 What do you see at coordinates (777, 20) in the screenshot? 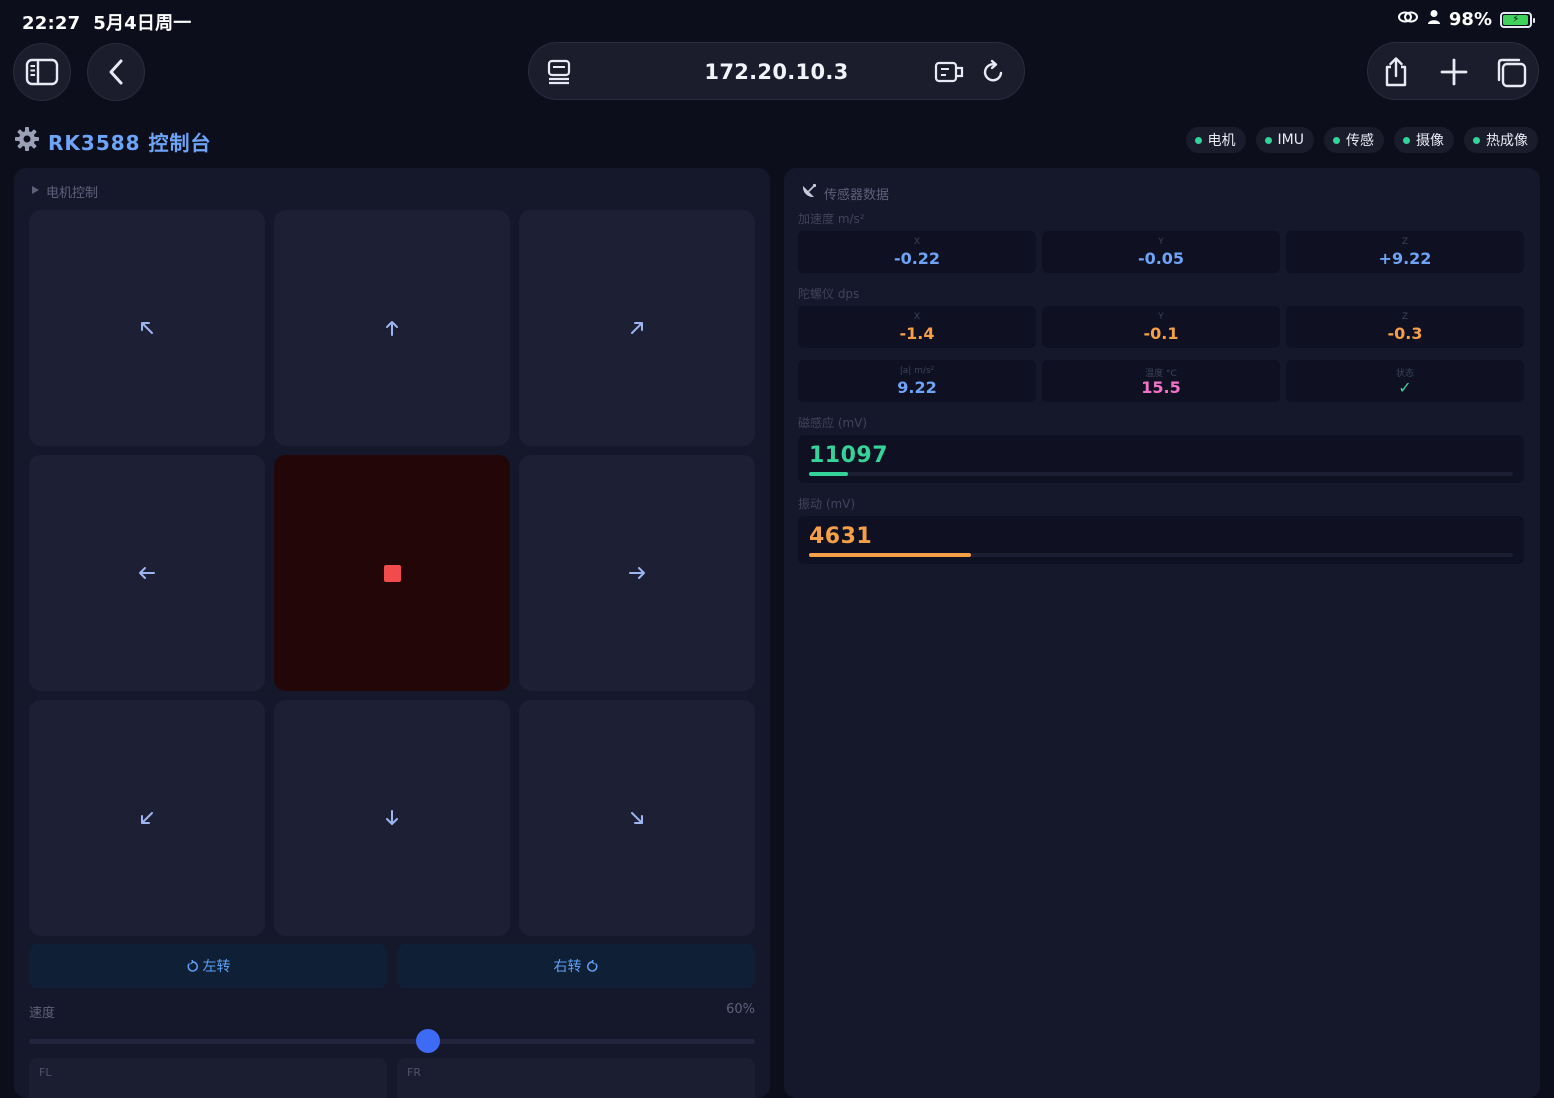
I see `status-bar: 22:27 5月4日周一 98% ⚡` at bounding box center [777, 20].